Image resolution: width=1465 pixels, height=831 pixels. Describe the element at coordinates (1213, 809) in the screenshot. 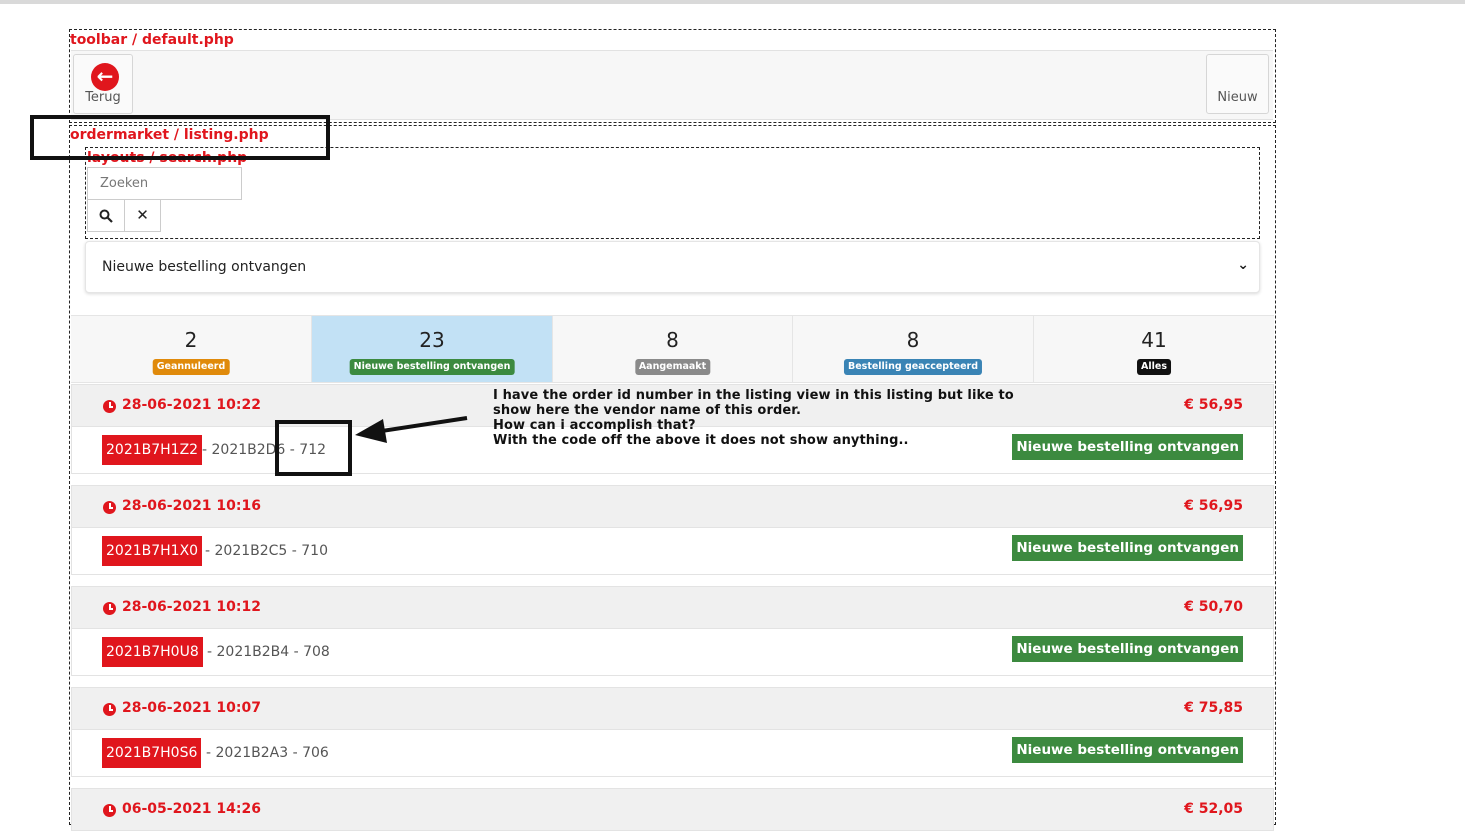

I see `order-price: € 52,05` at that location.